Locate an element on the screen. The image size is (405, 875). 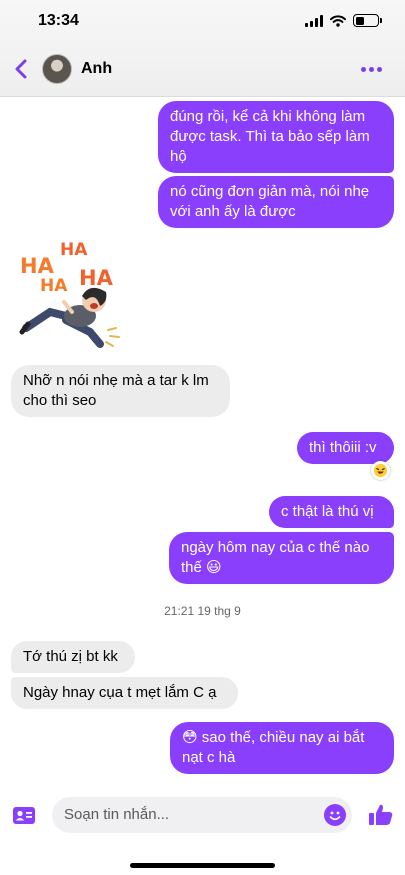
top-bar: 13:34 Anh is located at coordinates (202, 48).